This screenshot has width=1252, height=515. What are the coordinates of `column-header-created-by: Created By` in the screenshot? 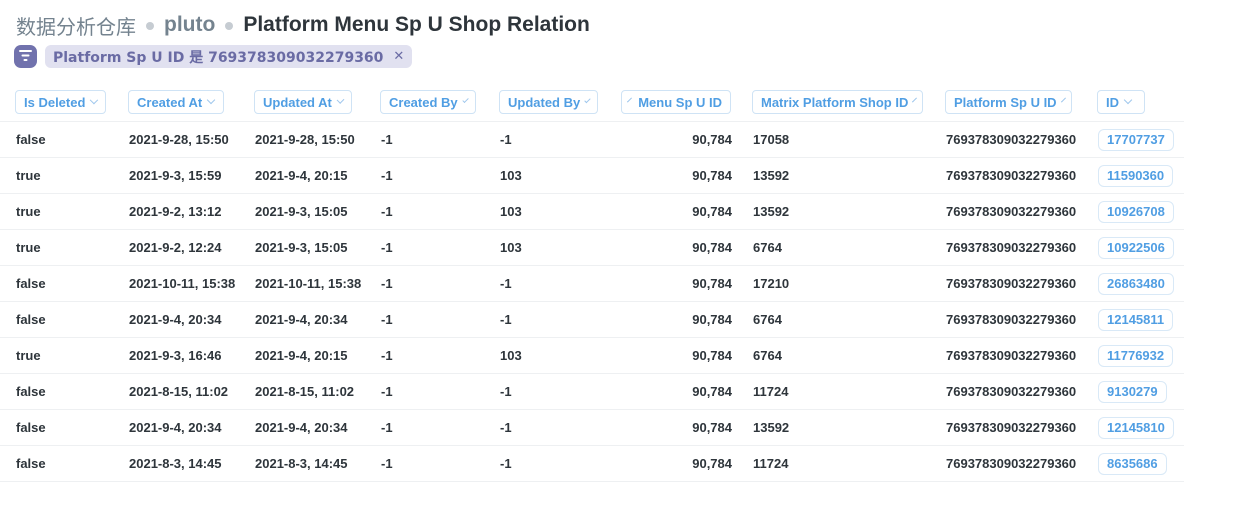 It's located at (428, 102).